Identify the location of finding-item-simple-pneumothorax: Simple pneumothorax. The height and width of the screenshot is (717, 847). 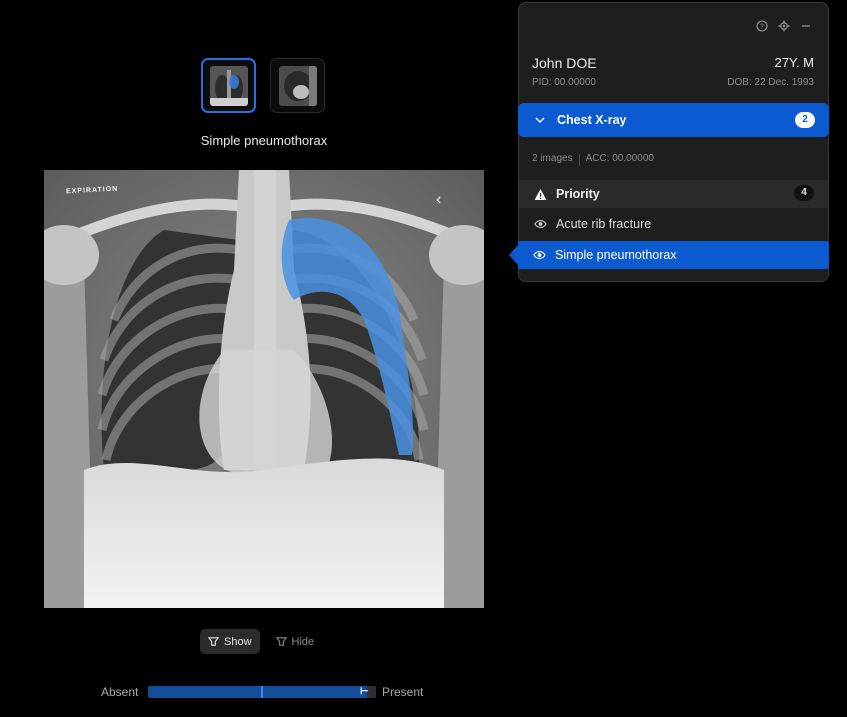
(669, 255).